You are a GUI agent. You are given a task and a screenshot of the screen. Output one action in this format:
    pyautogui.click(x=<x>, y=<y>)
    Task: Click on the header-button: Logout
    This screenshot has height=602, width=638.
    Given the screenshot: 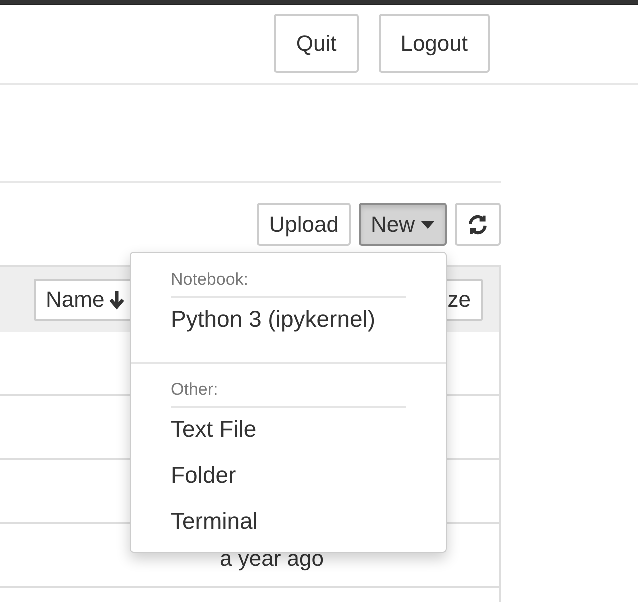 What is the action you would take?
    pyautogui.click(x=434, y=43)
    